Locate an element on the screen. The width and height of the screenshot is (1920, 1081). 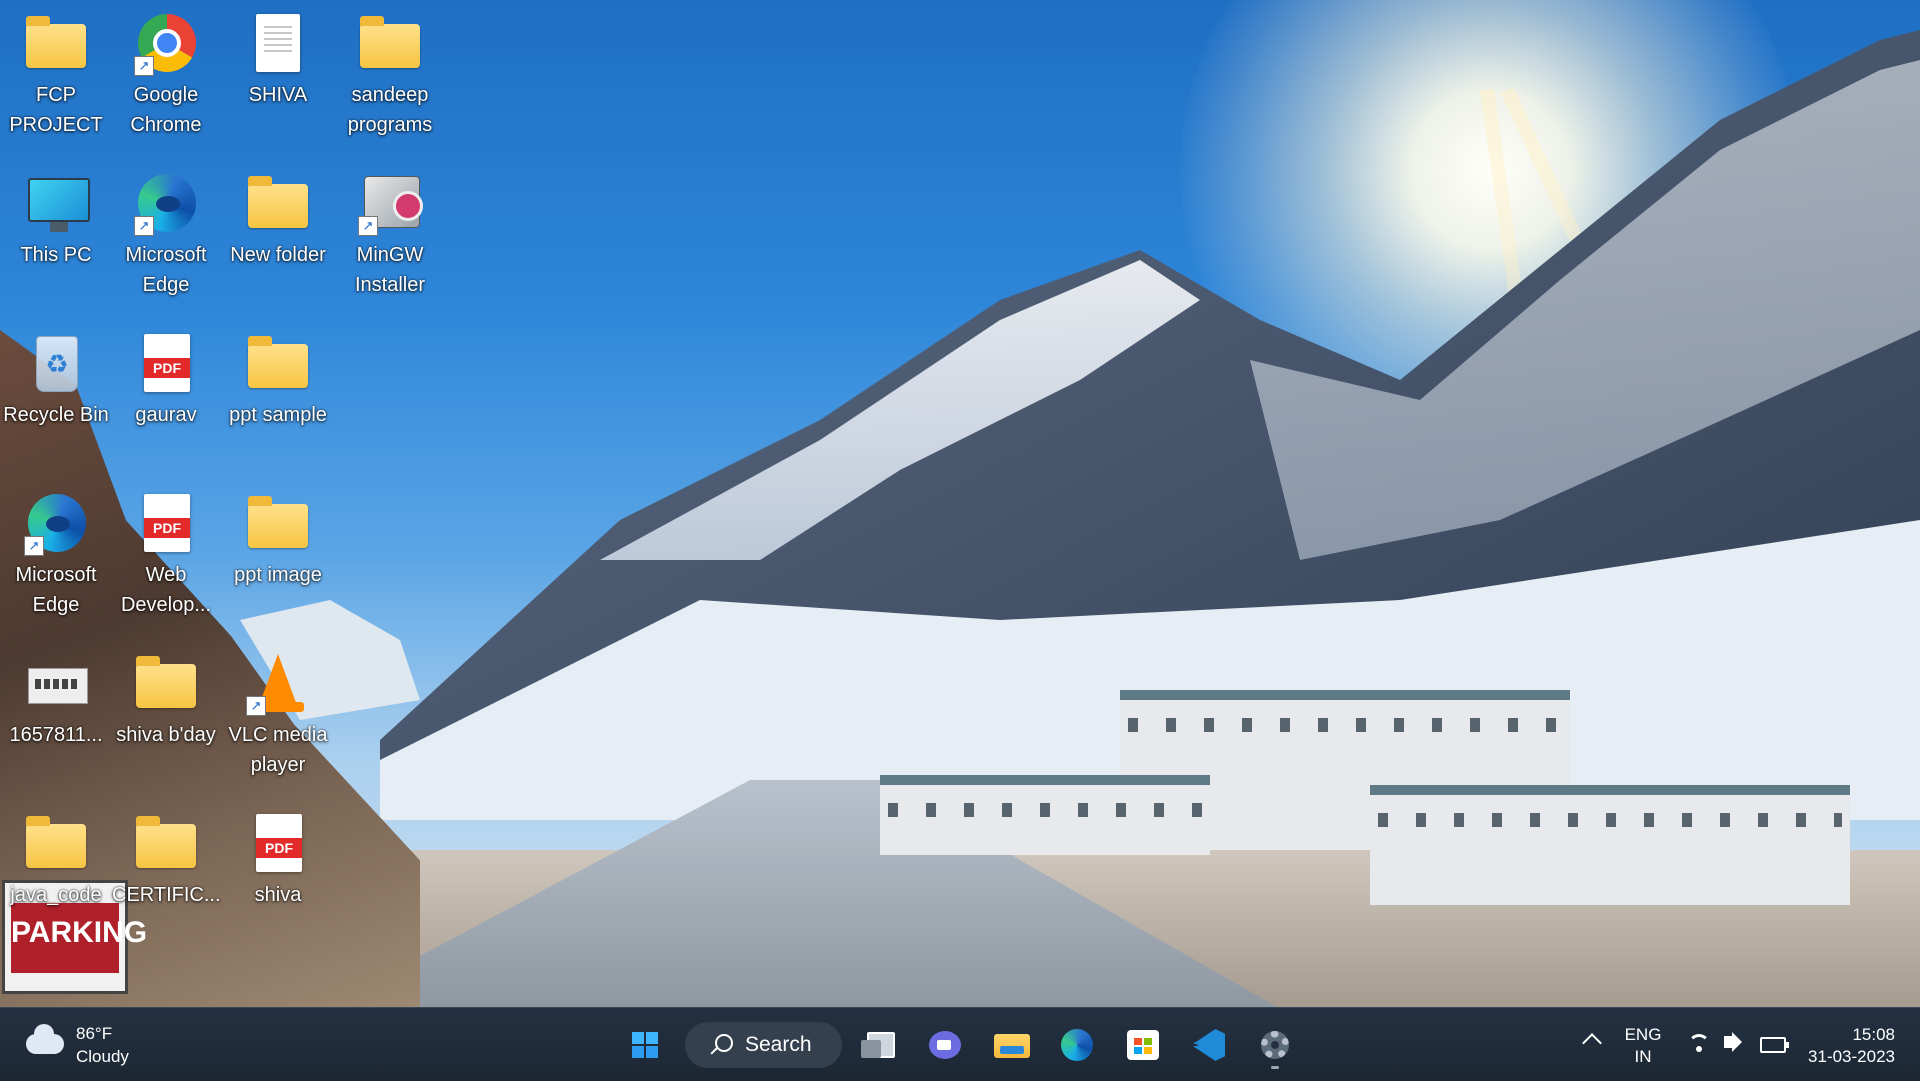
parking-sign-text: PARKING is located at coordinates (79, 938).